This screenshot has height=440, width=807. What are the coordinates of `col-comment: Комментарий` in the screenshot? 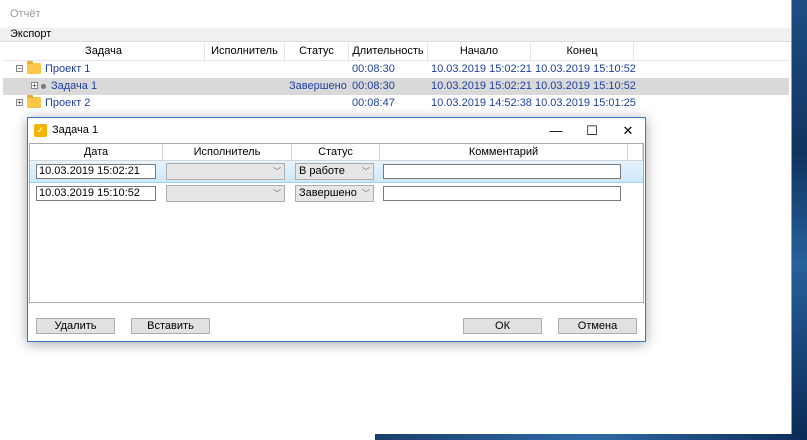 It's located at (504, 152).